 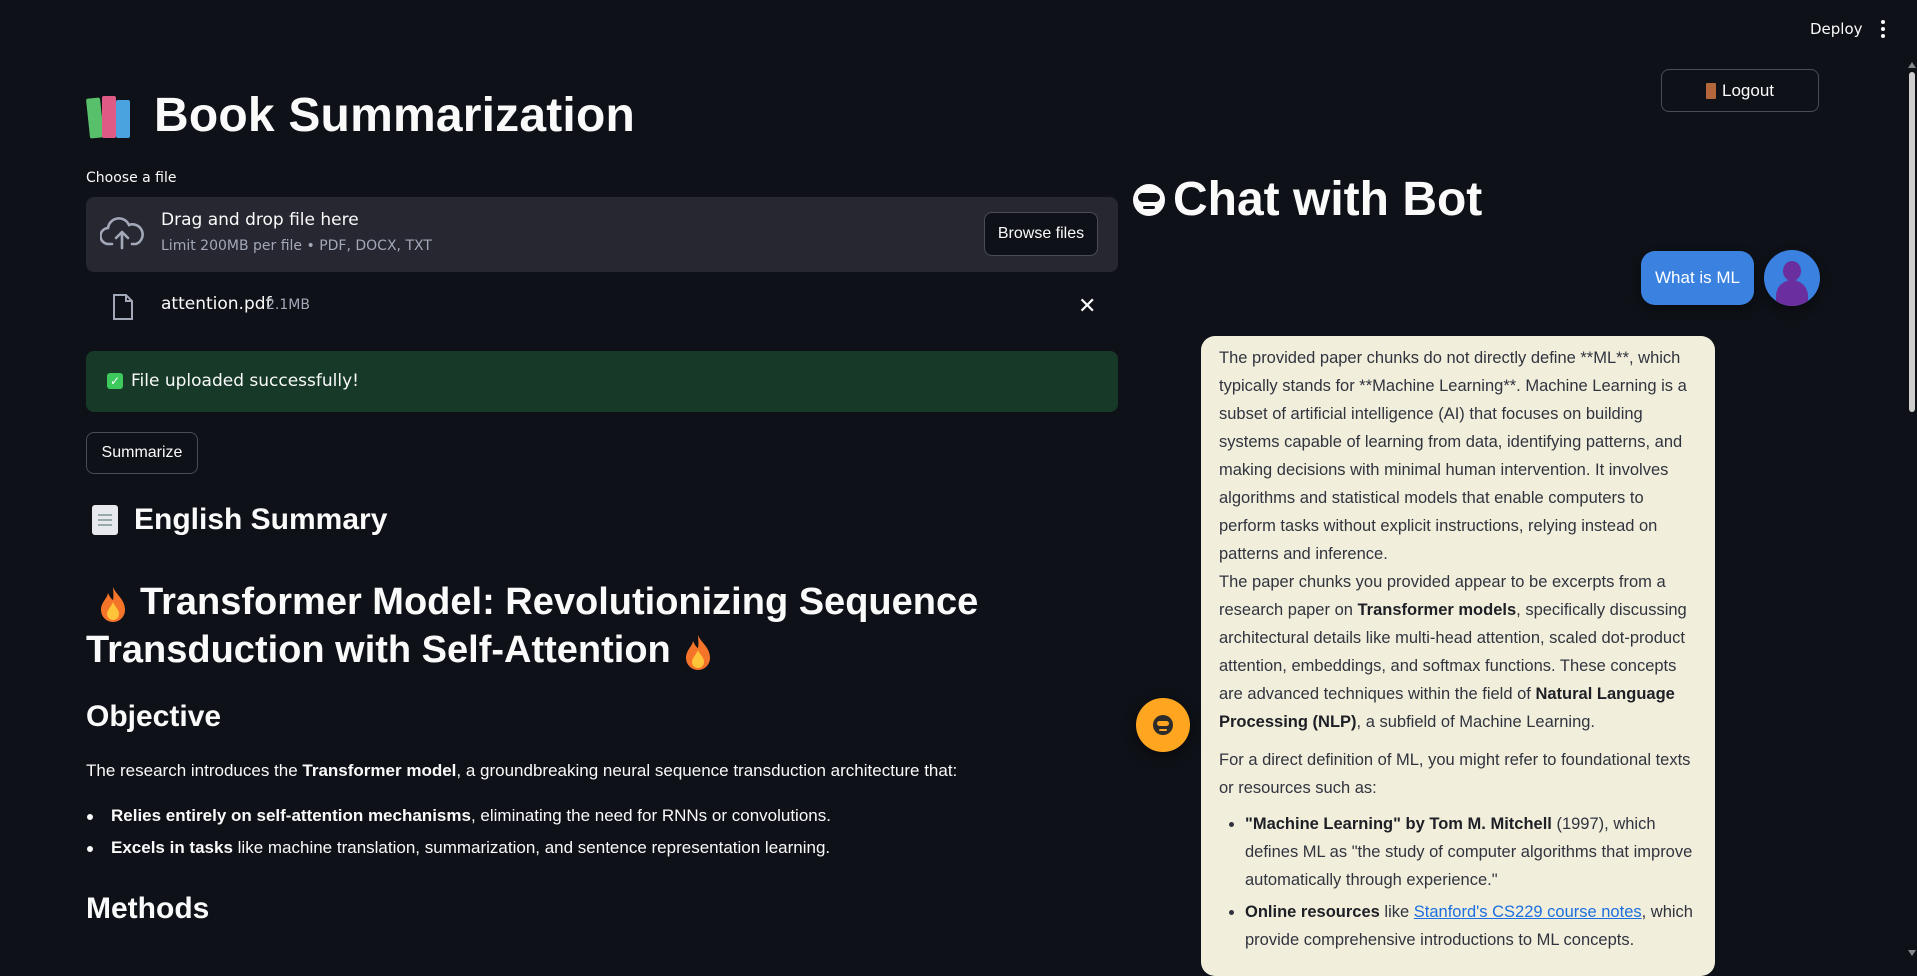 What do you see at coordinates (1697, 278) in the screenshot?
I see `user-message-bubble: What is ML` at bounding box center [1697, 278].